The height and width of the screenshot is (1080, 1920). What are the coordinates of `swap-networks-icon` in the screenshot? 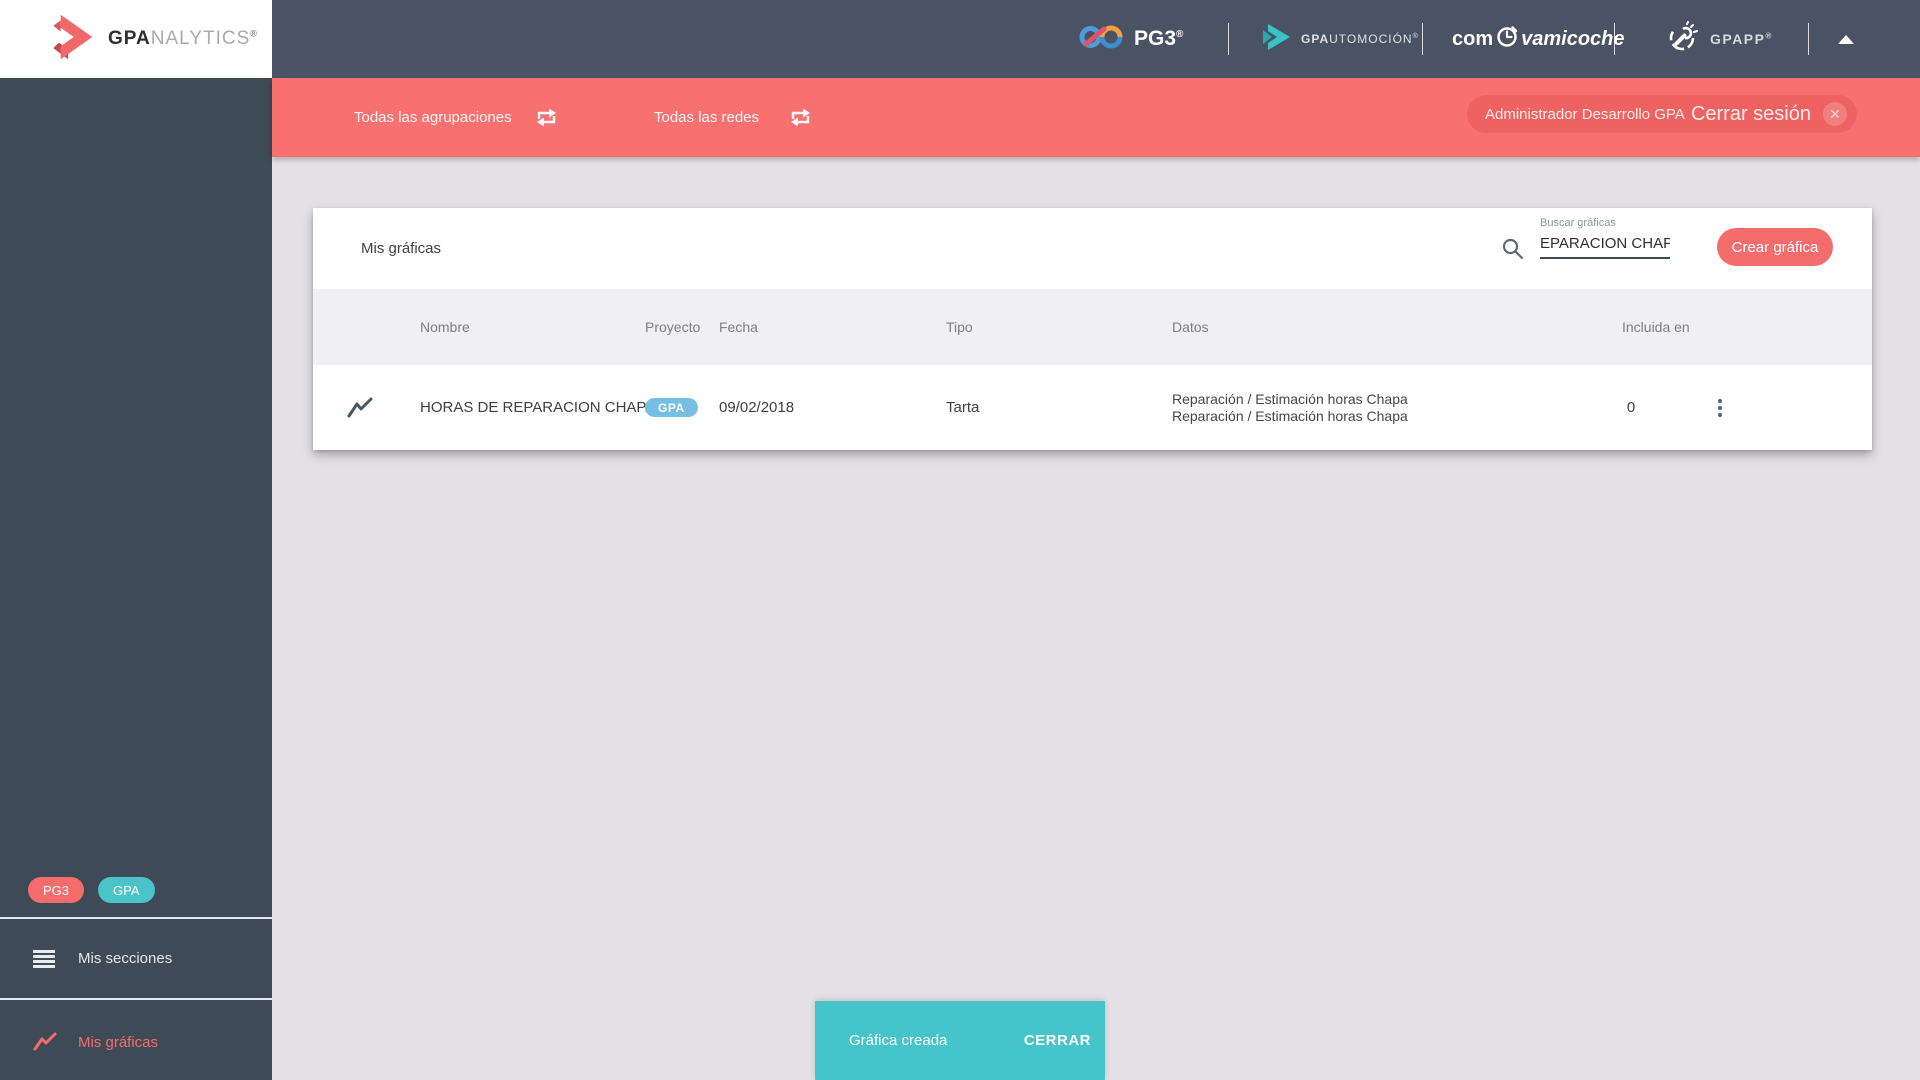 It's located at (800, 120).